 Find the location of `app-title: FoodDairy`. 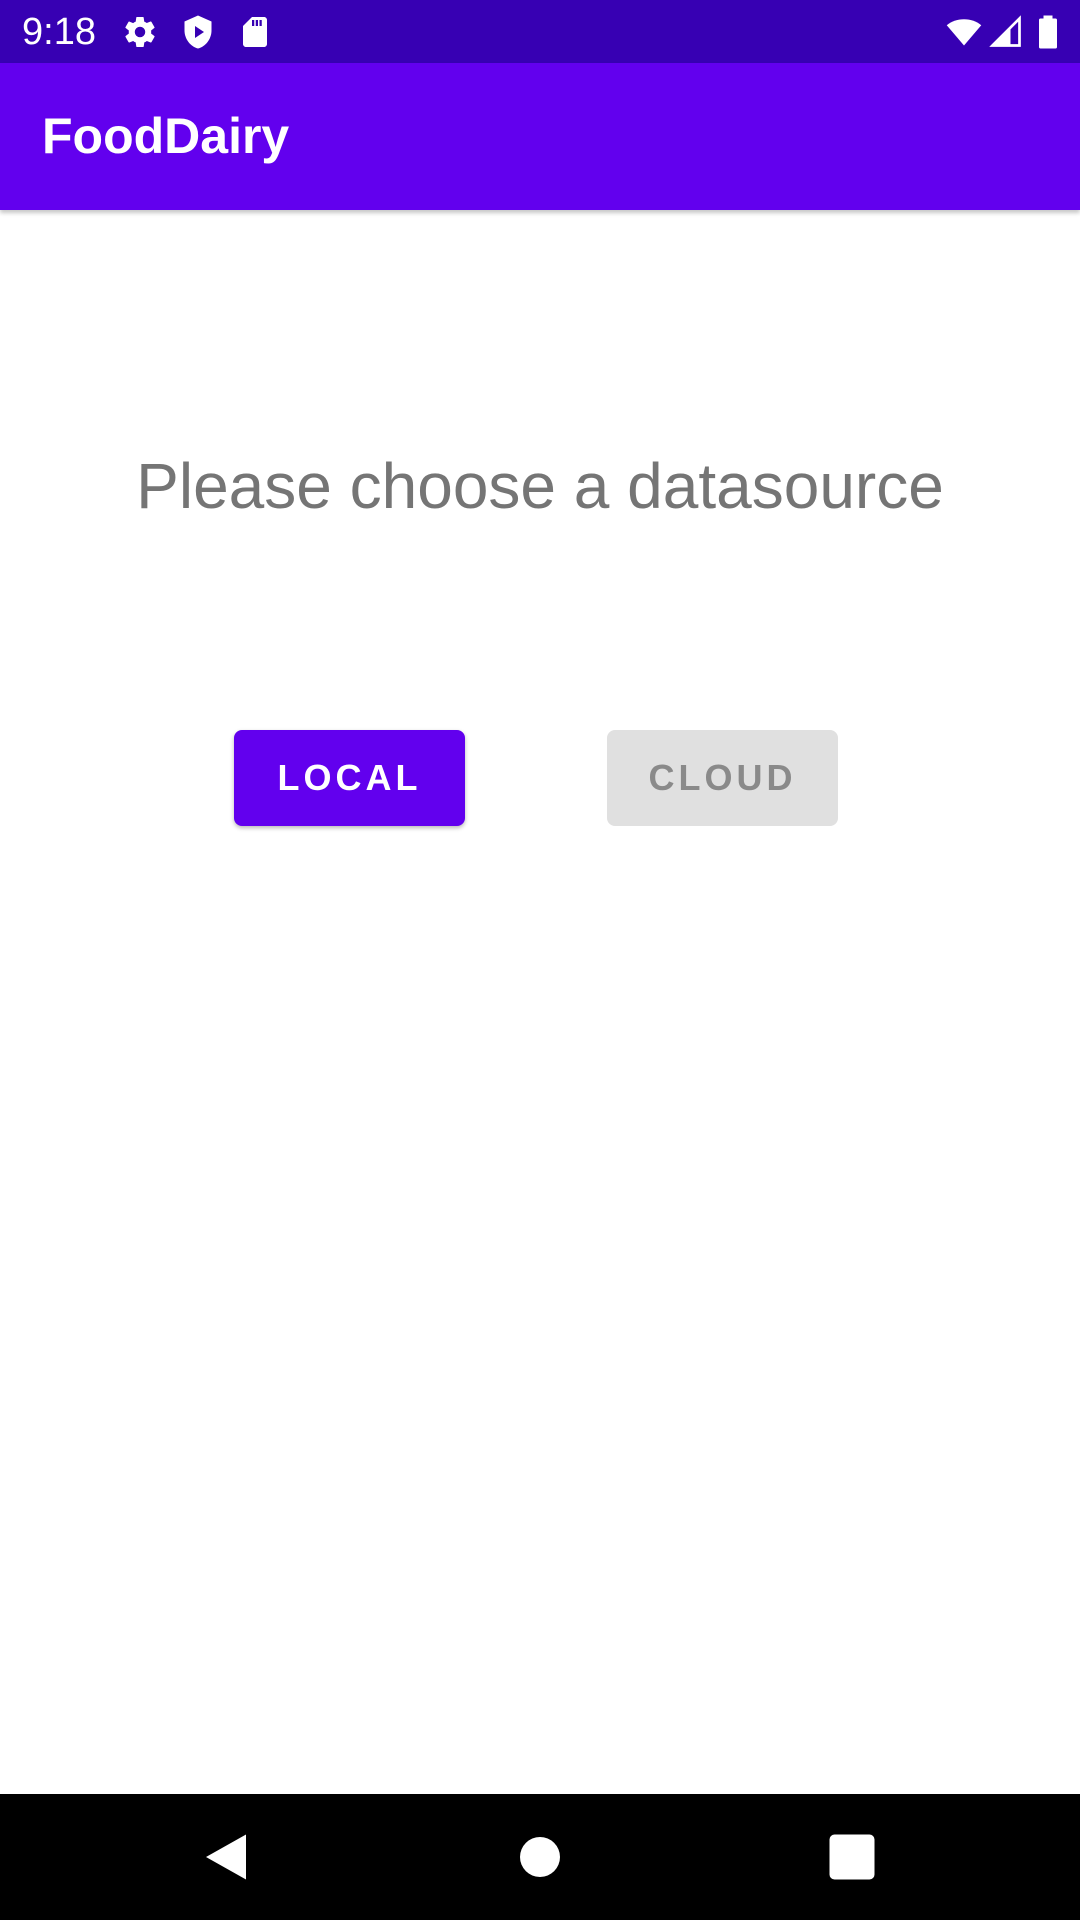

app-title: FoodDairy is located at coordinates (166, 136).